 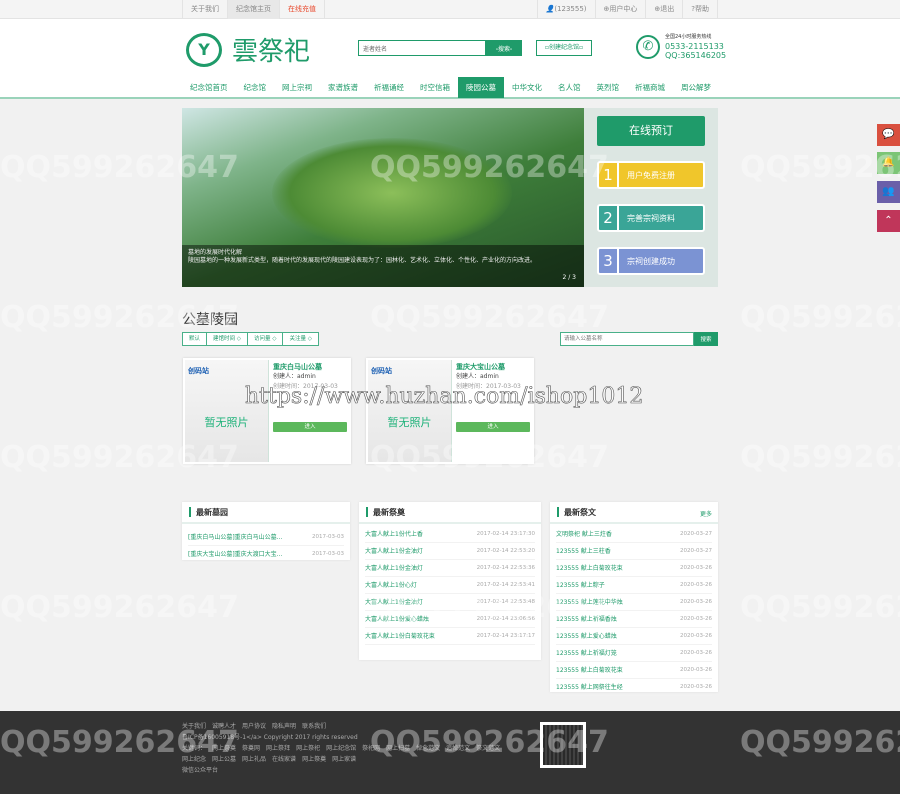 I want to click on item-link: 大富人献上1份爱心蜡烛, so click(x=397, y=619).